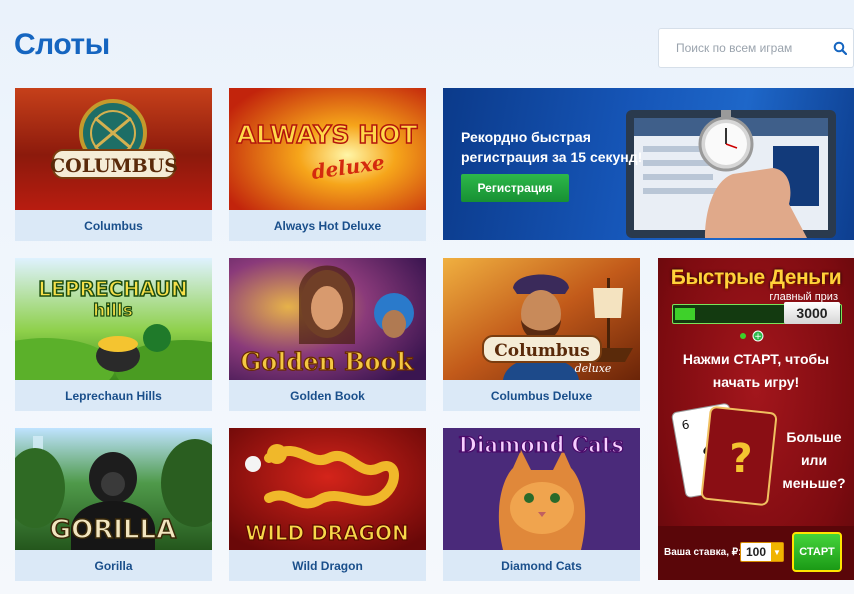 This screenshot has width=854, height=594. Describe the element at coordinates (752, 336) in the screenshot. I see `progress-dots: +` at that location.